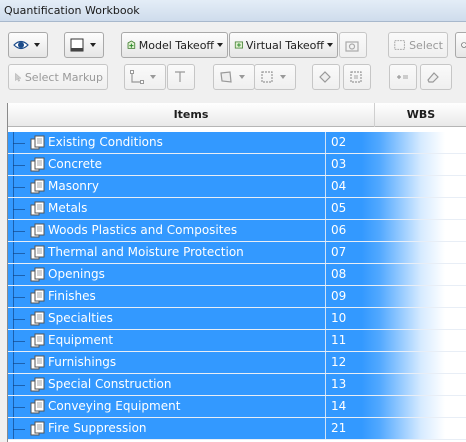  Describe the element at coordinates (399, 45) in the screenshot. I see `select-icon` at that location.